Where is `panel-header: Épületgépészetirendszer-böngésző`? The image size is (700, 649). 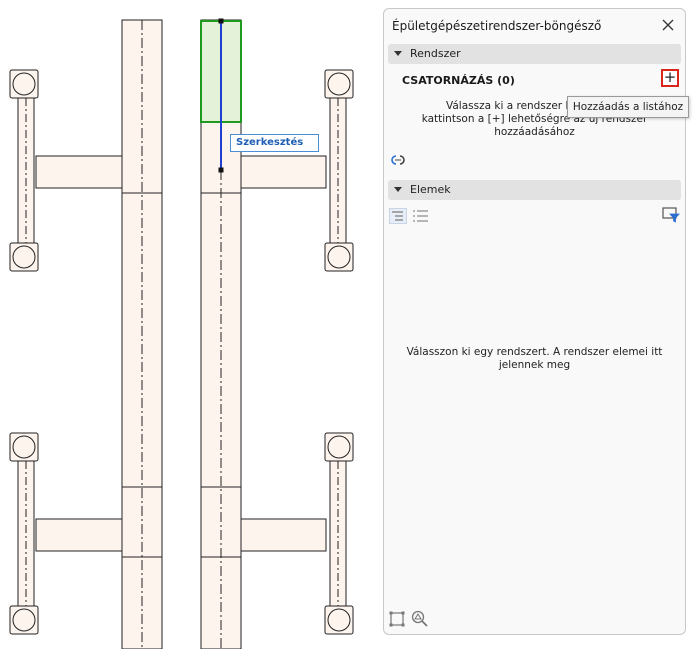
panel-header: Épületgépészetirendszer-böngésző is located at coordinates (534, 26).